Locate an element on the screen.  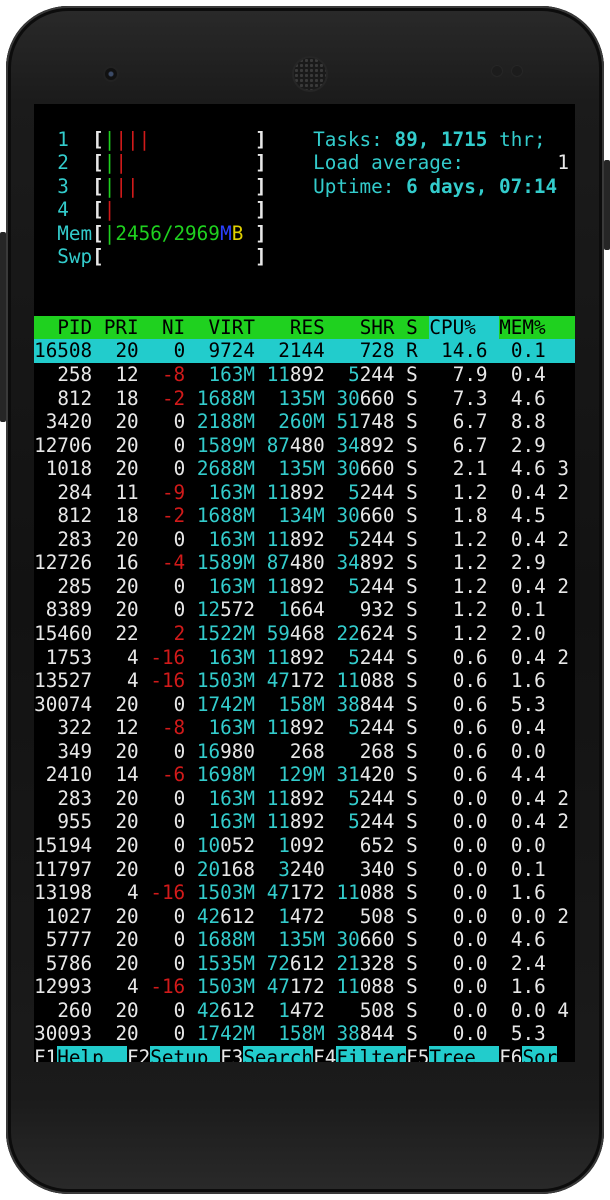
process-row: 322 12 -8 163M 11892 5244 S 0.6 0.4 is located at coordinates (304, 728).